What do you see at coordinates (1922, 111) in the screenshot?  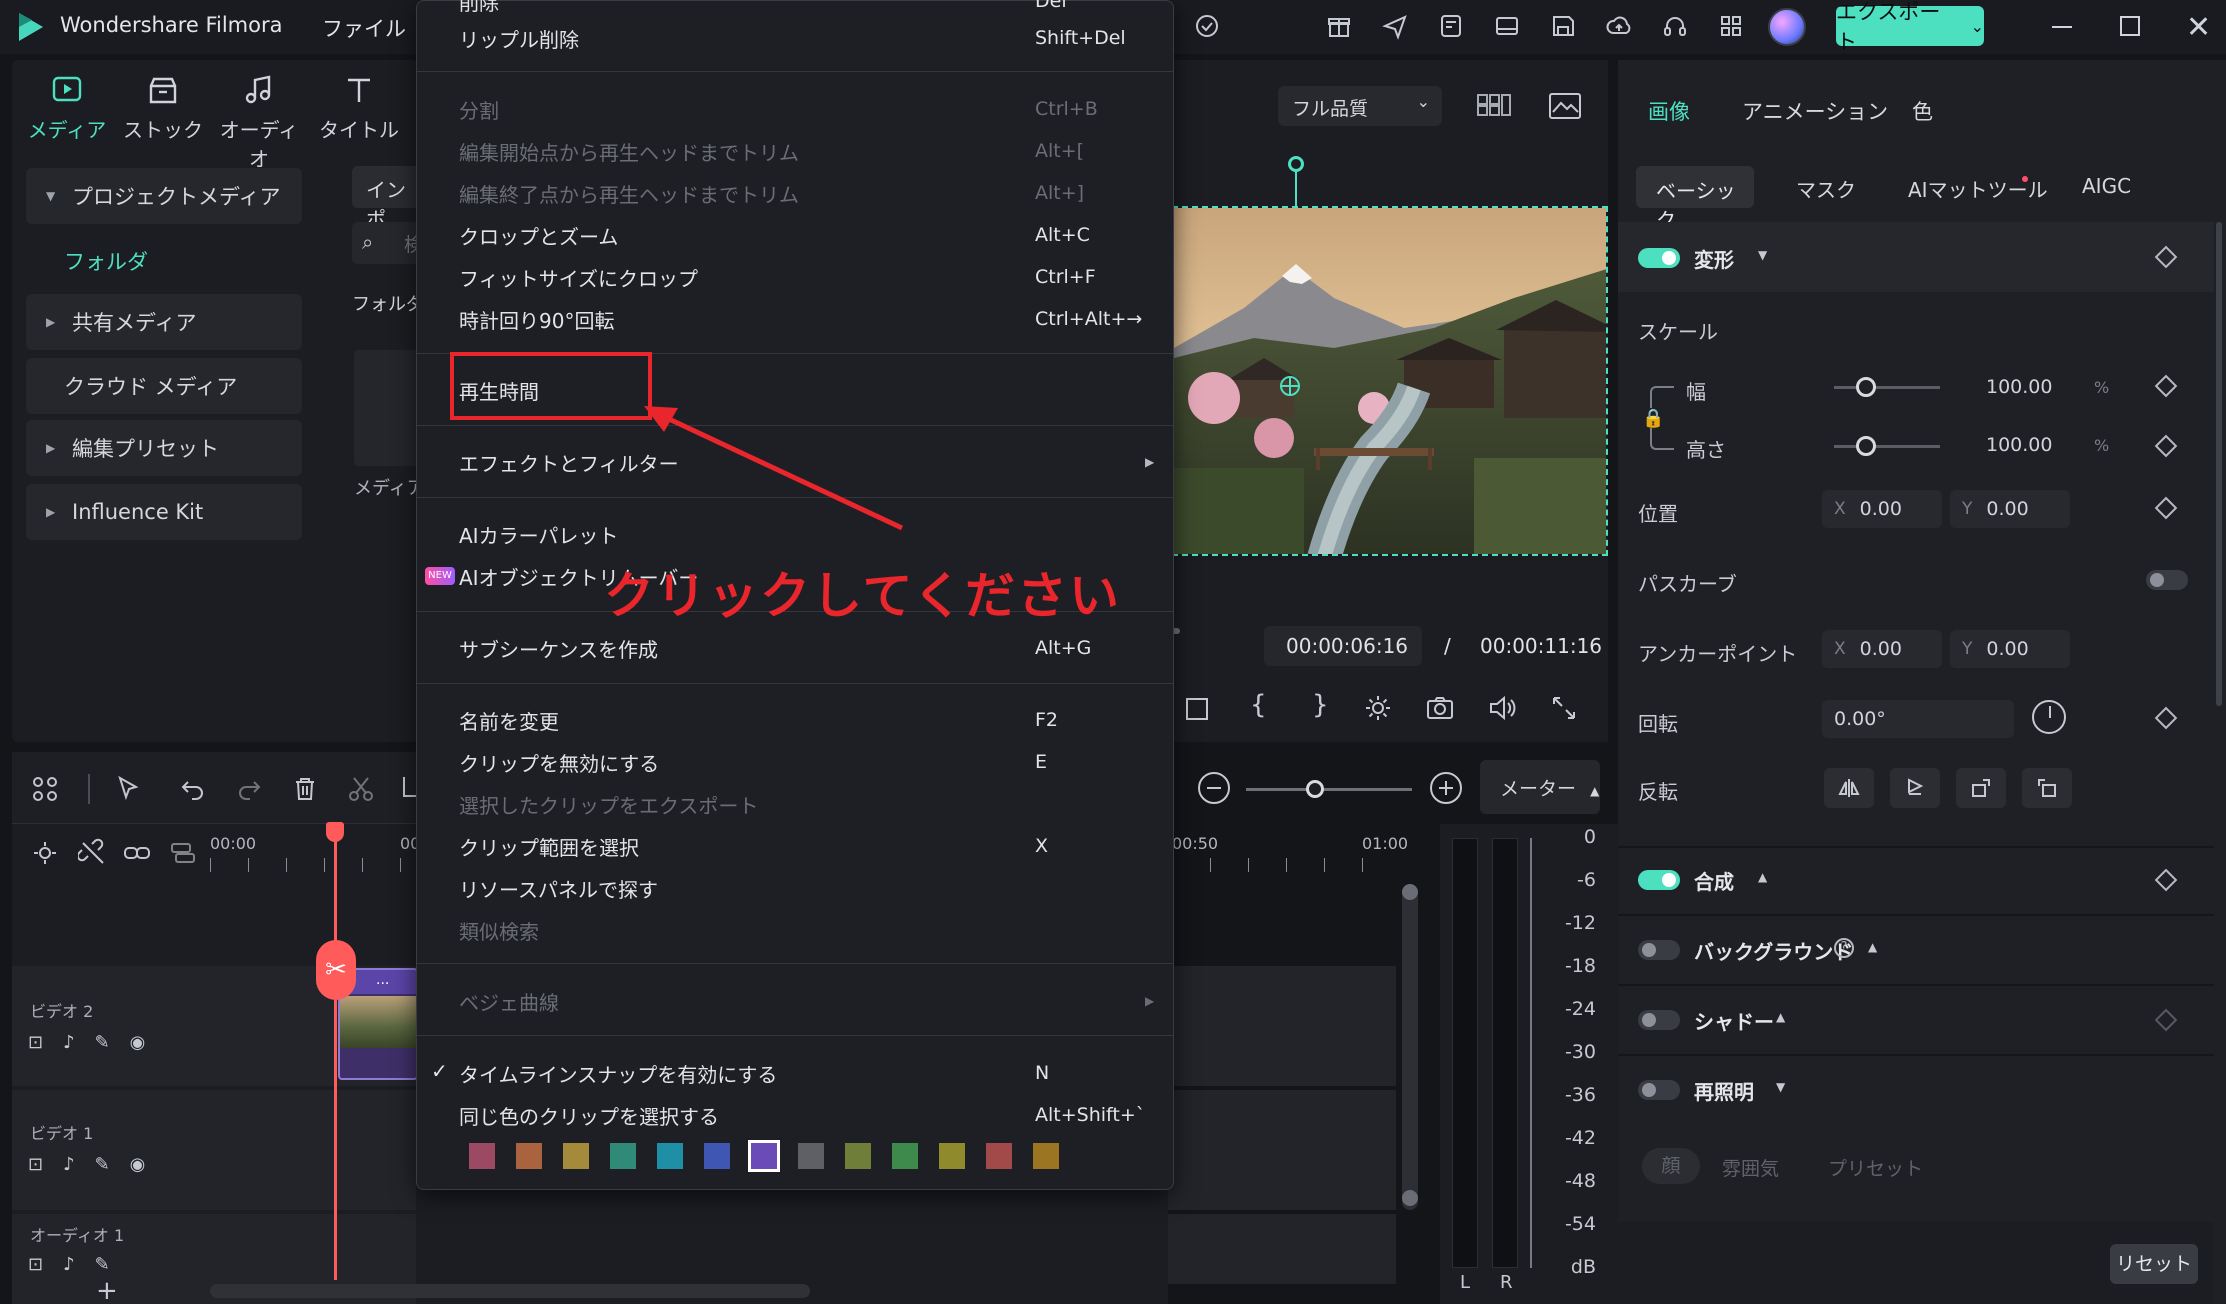 I see `tab-color: 色` at bounding box center [1922, 111].